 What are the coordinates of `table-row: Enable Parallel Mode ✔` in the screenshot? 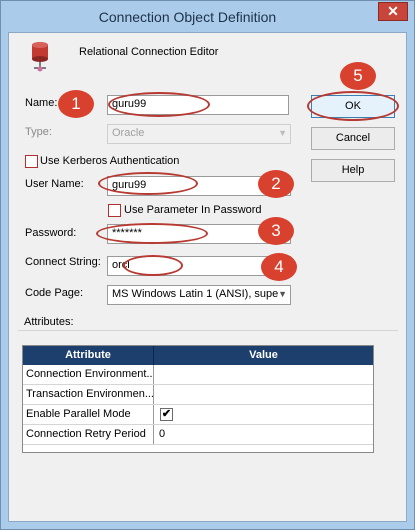 It's located at (198, 415).